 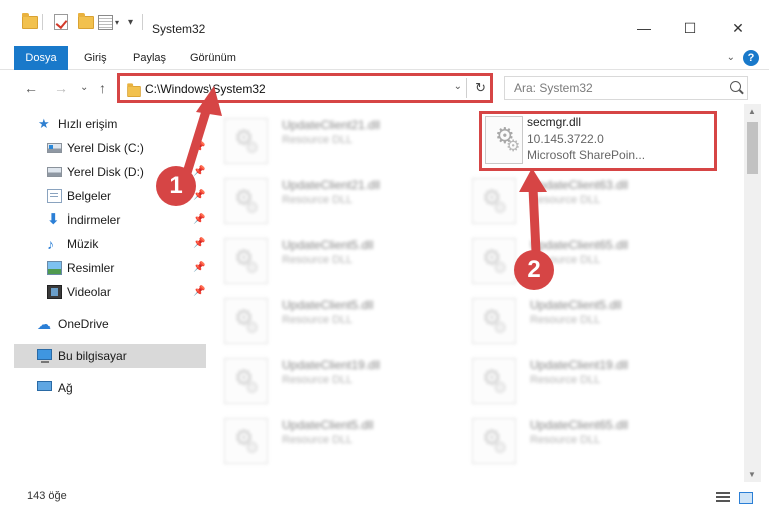 What do you see at coordinates (176, 186) in the screenshot?
I see `step-1-badge: 1` at bounding box center [176, 186].